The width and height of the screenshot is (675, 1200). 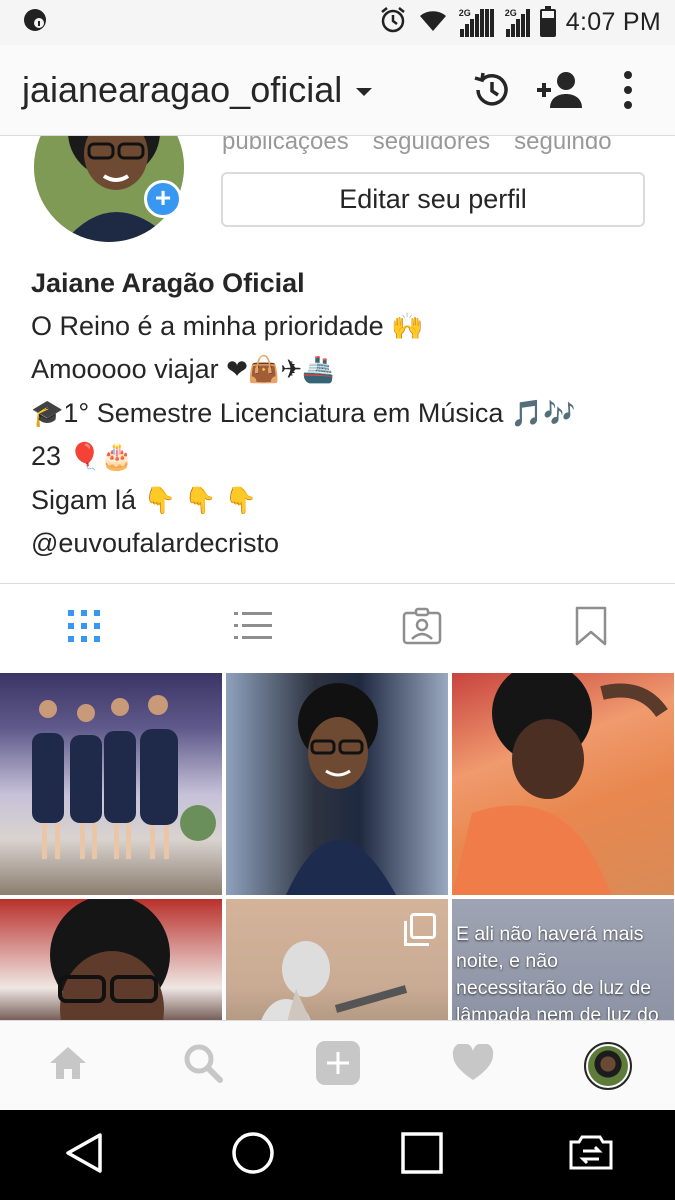 I want to click on tab-list, so click(x=253, y=628).